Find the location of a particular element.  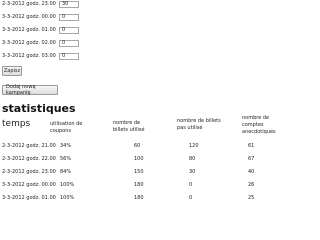

cell-unused: 30 is located at coordinates (192, 172).